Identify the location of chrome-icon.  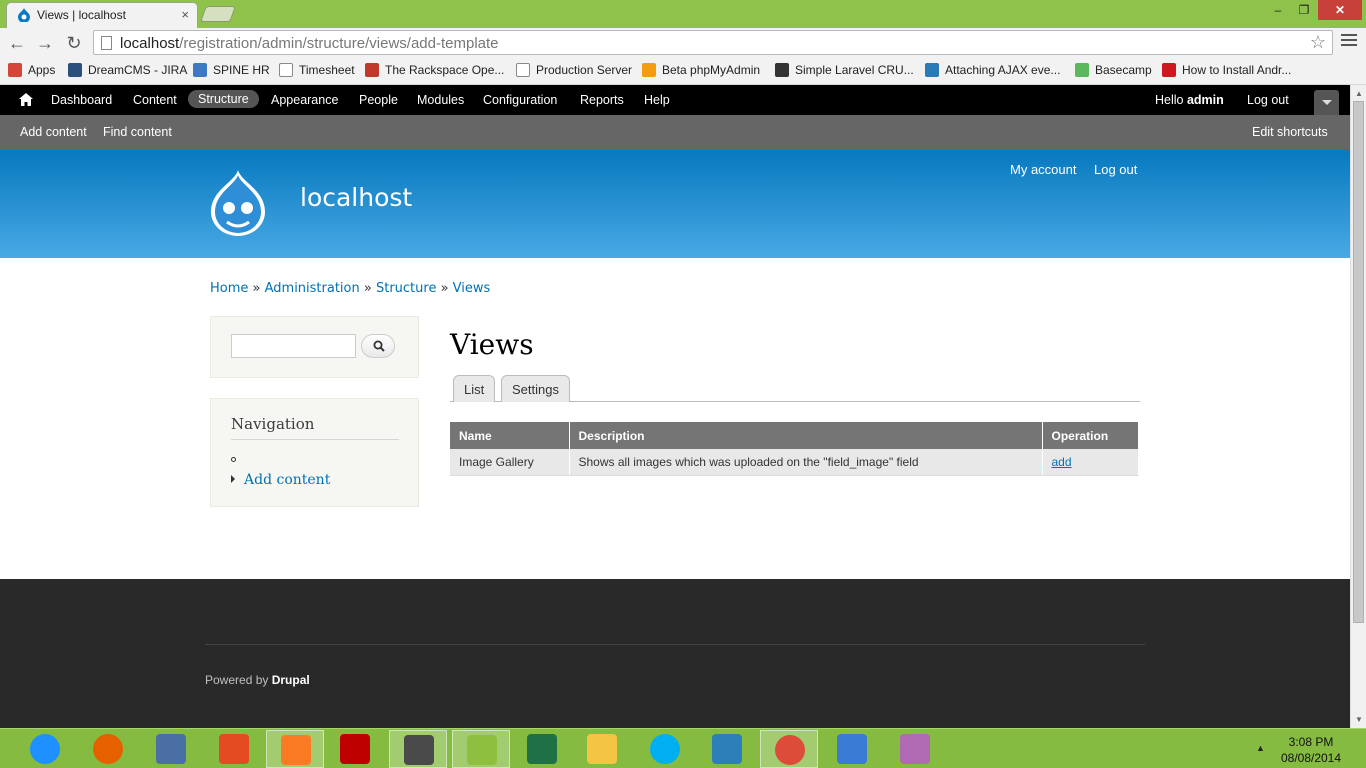
(790, 750).